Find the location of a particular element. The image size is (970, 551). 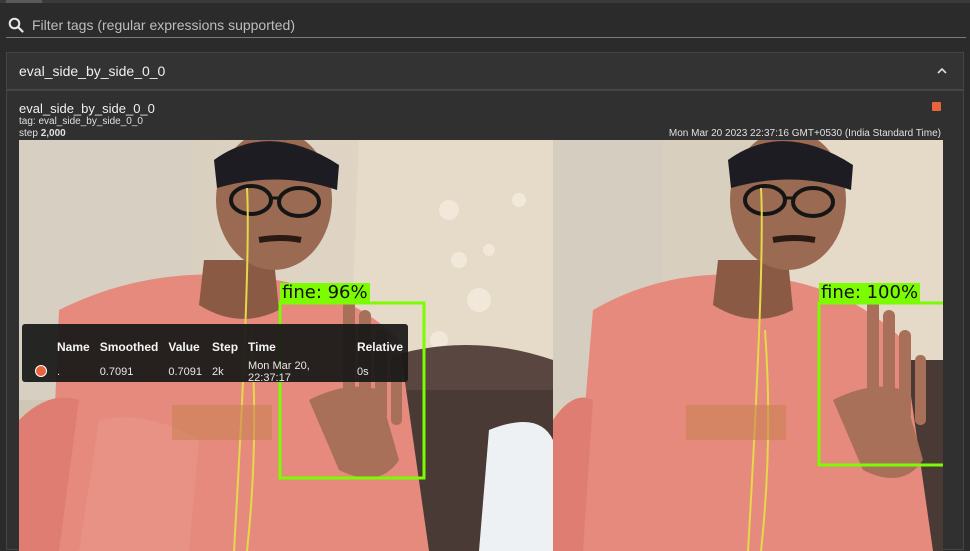

card-title: eval_side_by_side_0_0 is located at coordinates (87, 108).